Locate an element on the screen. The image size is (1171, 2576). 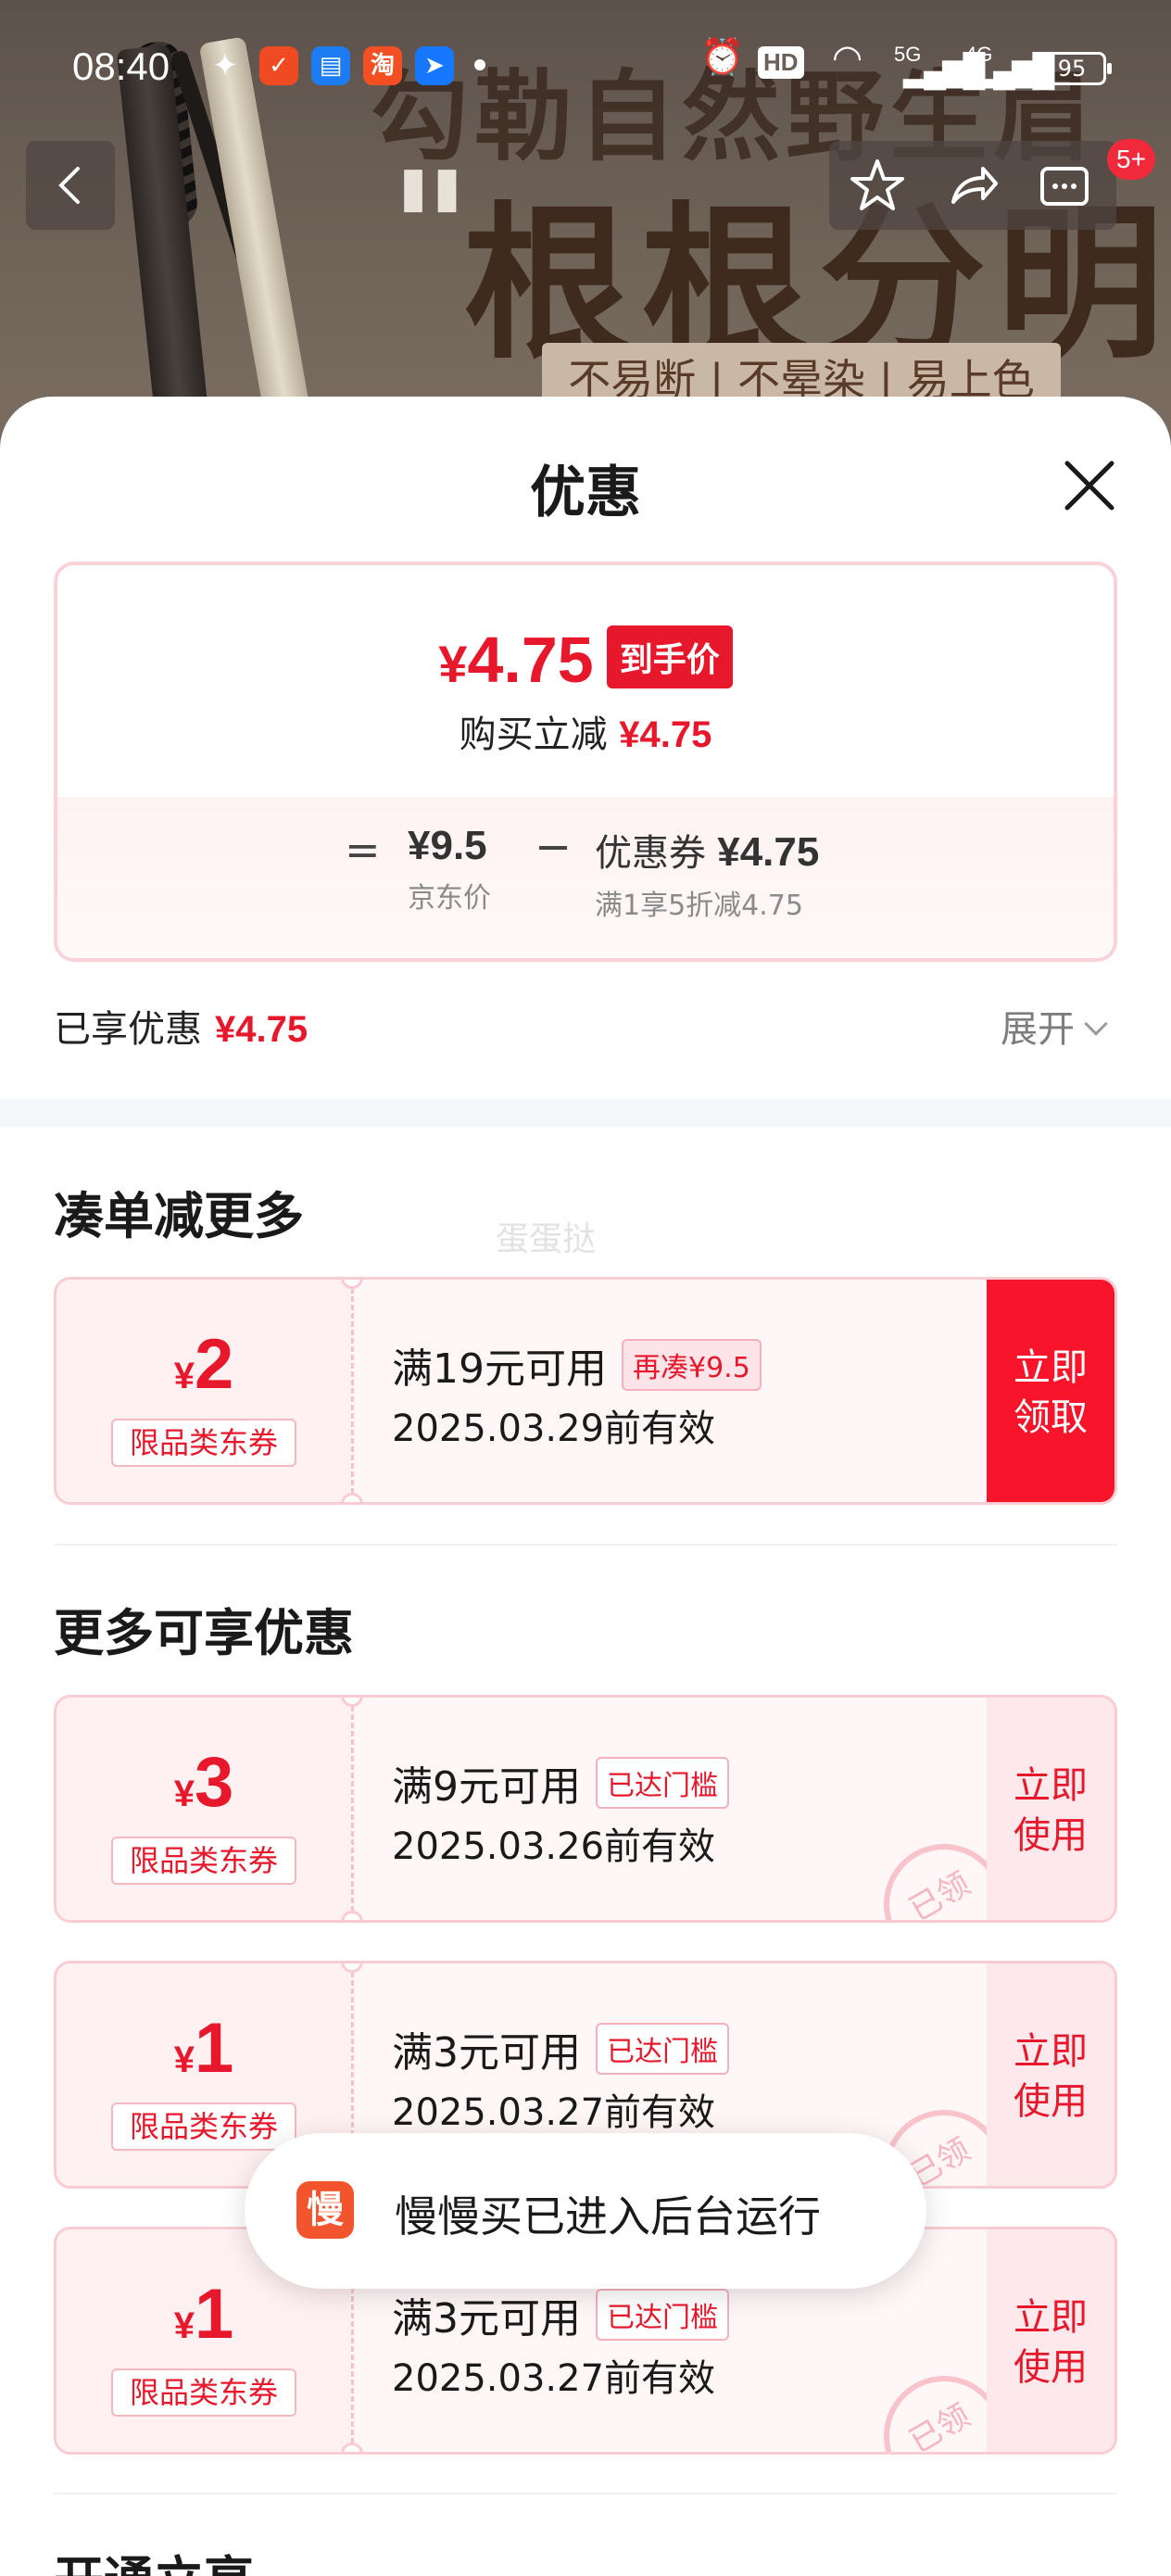
coupon-card: ¥2 限品类东券 满19元可用 再凑¥9.5 2025.03.29前有效 立即领取 is located at coordinates (585, 1391).